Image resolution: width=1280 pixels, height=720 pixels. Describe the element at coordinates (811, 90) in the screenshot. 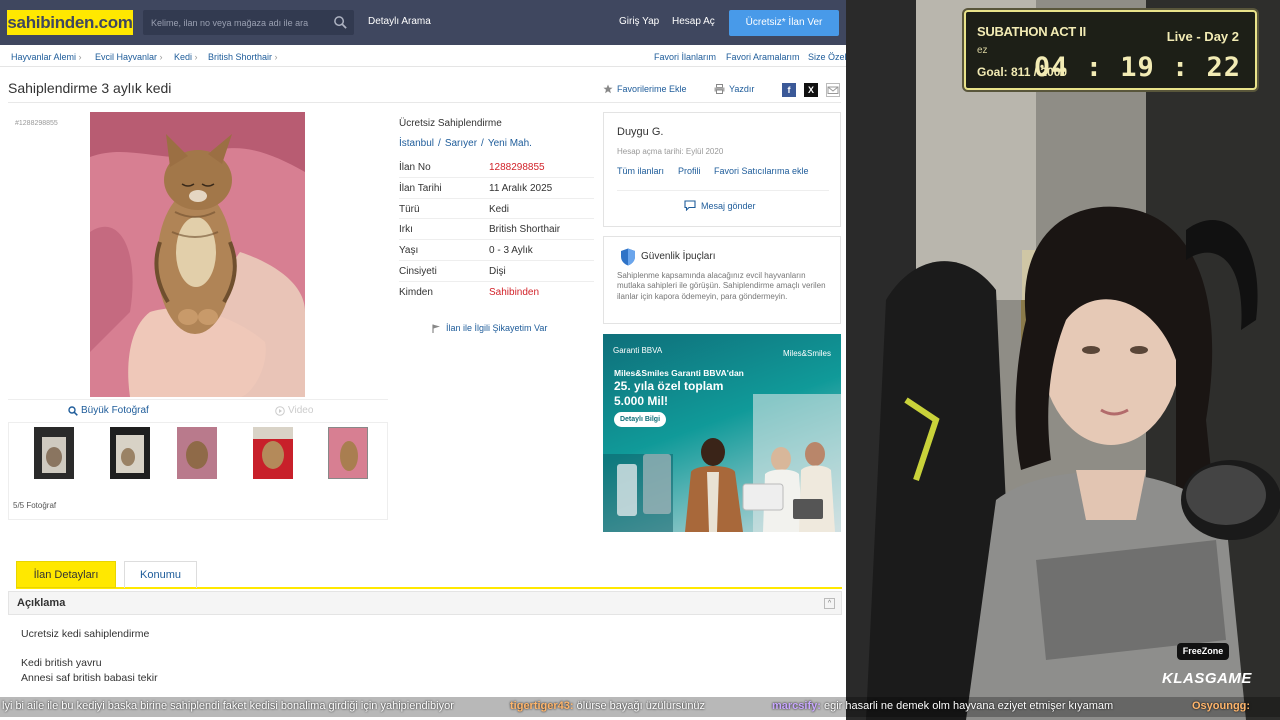

I see `x-share-icon: X` at that location.